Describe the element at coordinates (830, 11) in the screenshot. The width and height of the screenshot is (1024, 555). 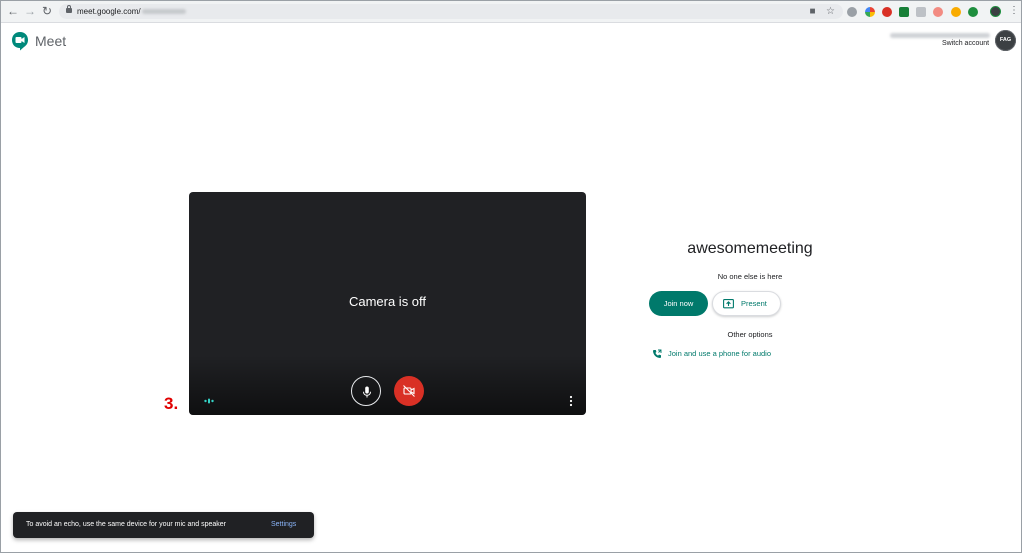
I see `bookmark-star-icon: ☆` at that location.